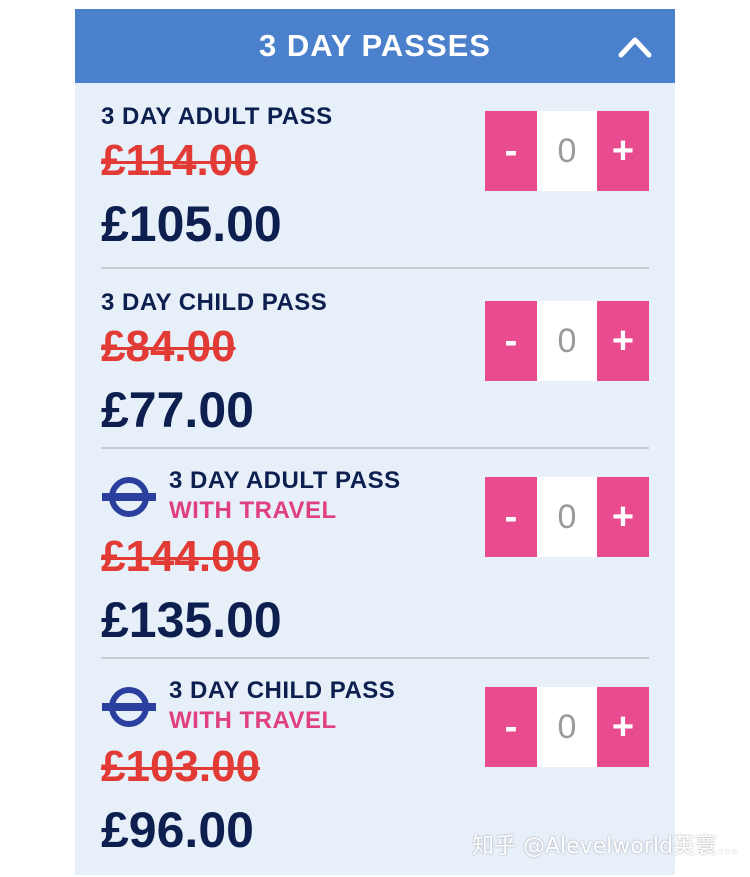 Image resolution: width=750 pixels, height=877 pixels. What do you see at coordinates (191, 620) in the screenshot?
I see `new-price: £135.00` at bounding box center [191, 620].